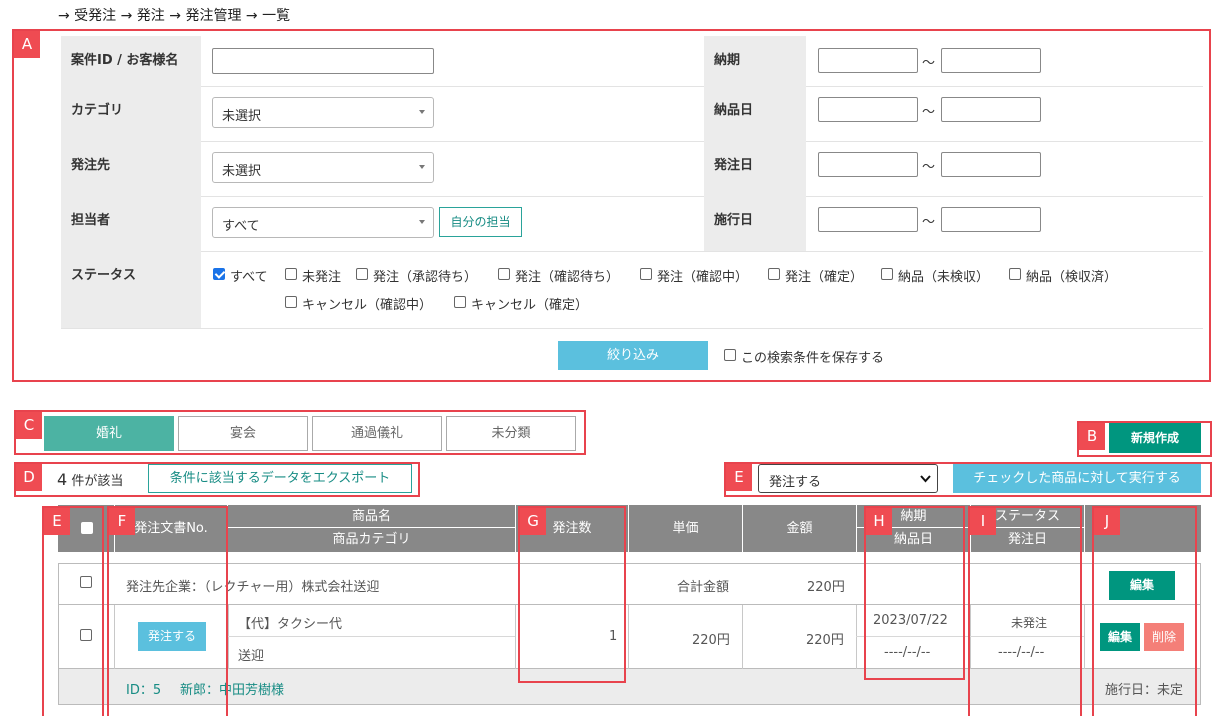  I want to click on vendor-select: 未選択, so click(323, 167).